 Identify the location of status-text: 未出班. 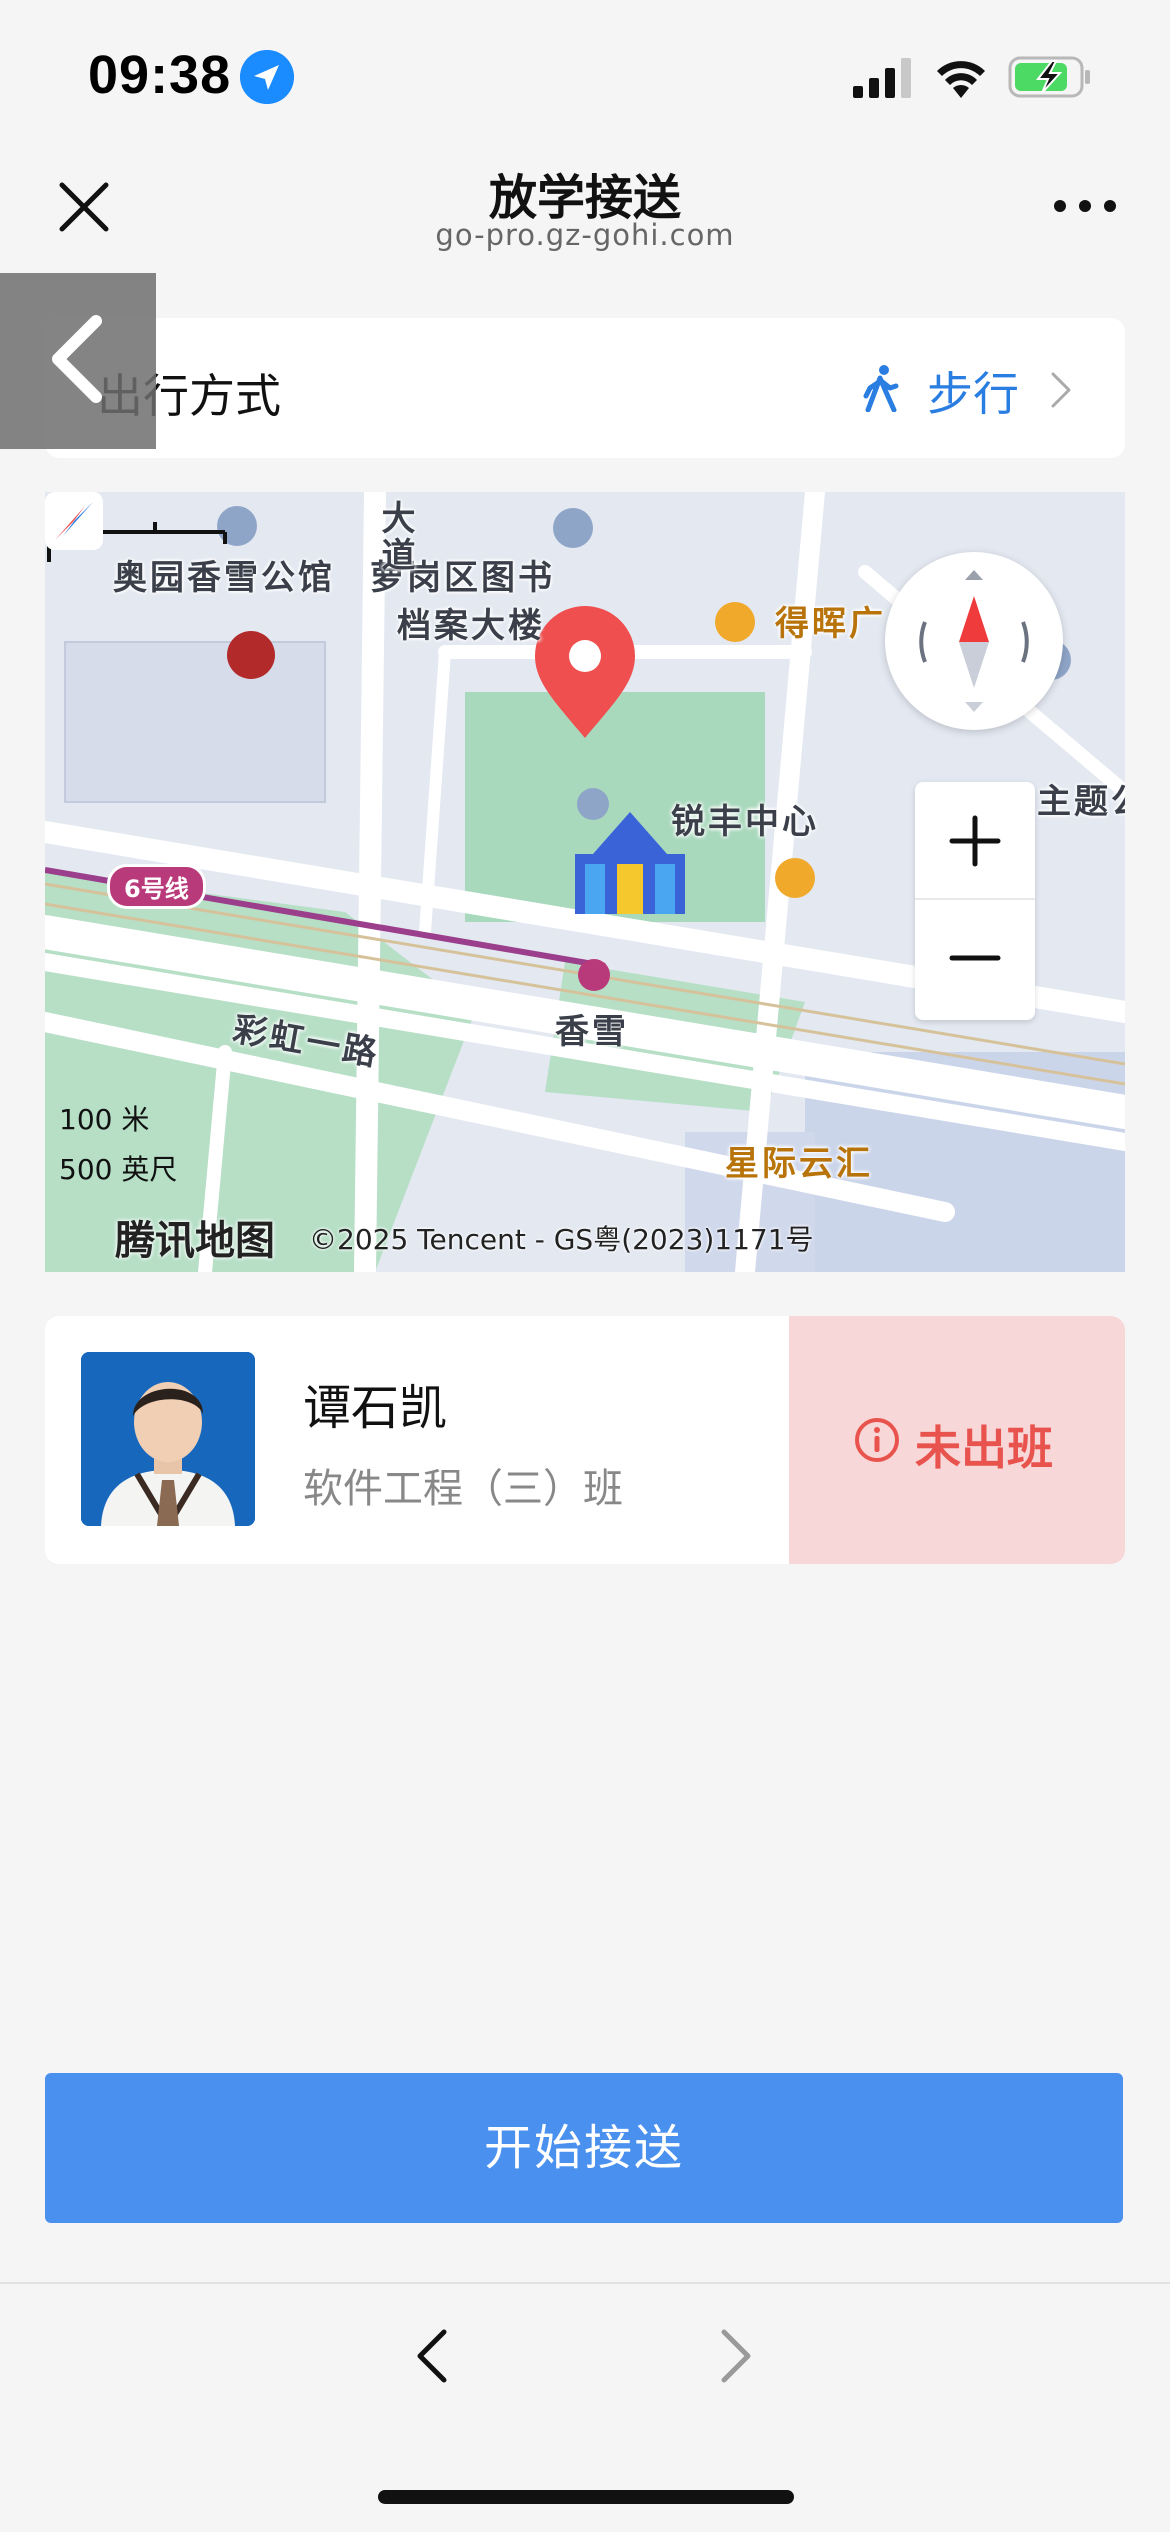
(984, 1448).